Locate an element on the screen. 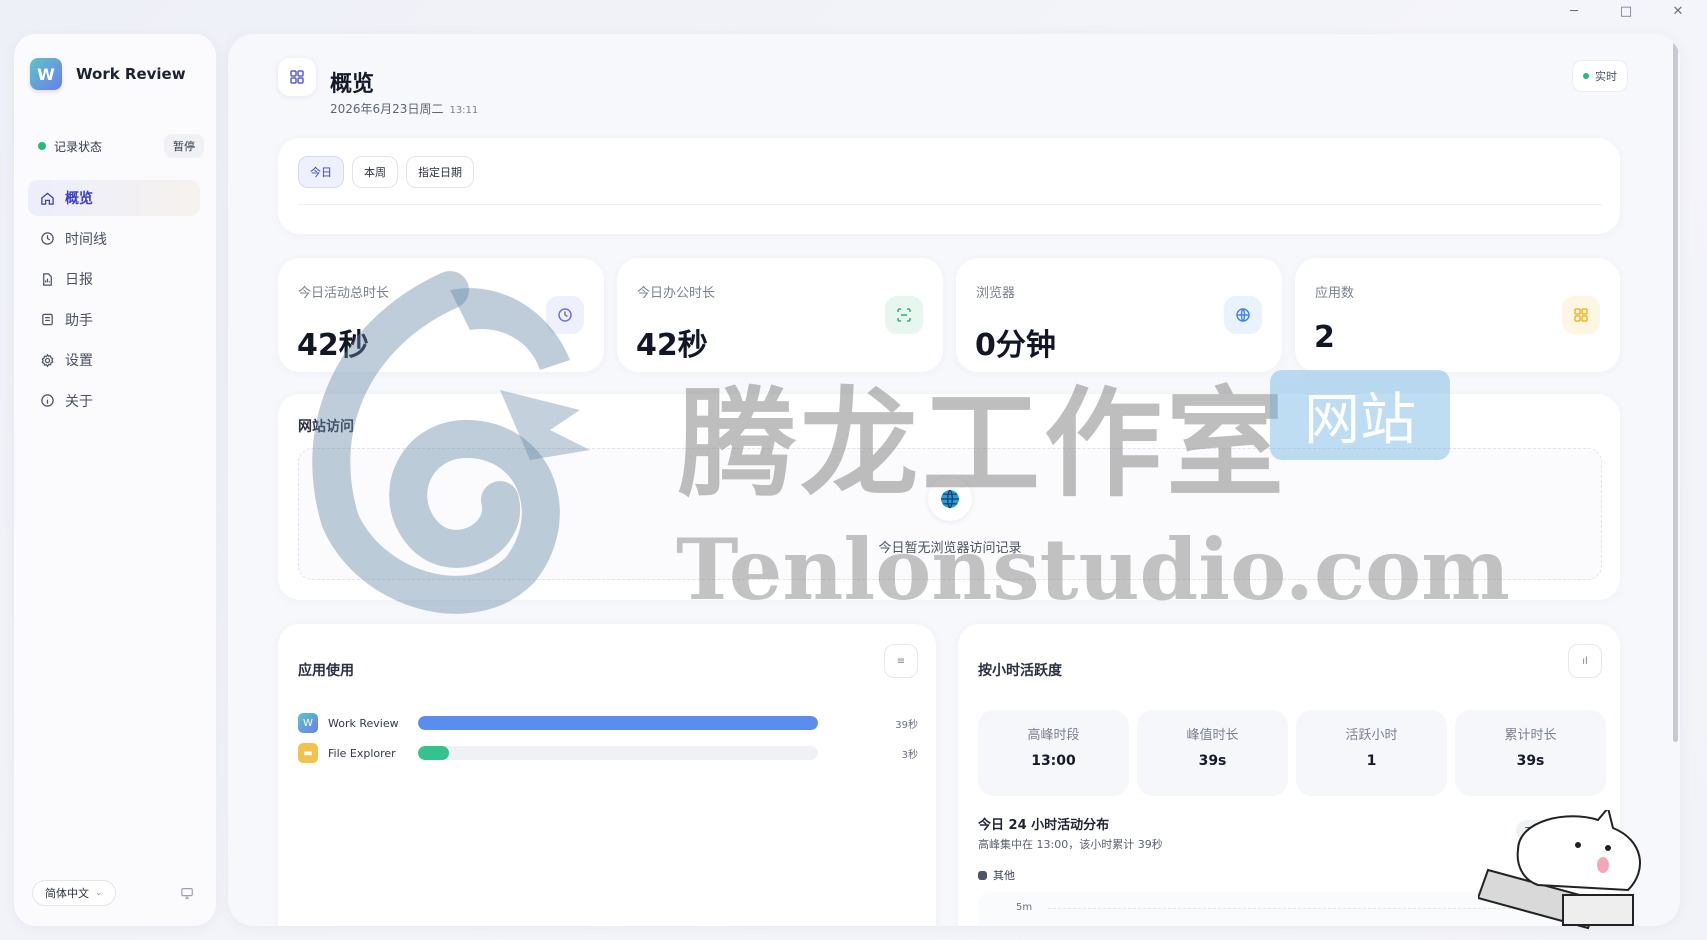 This screenshot has width=1707, height=940. page-title: 概览 is located at coordinates (352, 84).